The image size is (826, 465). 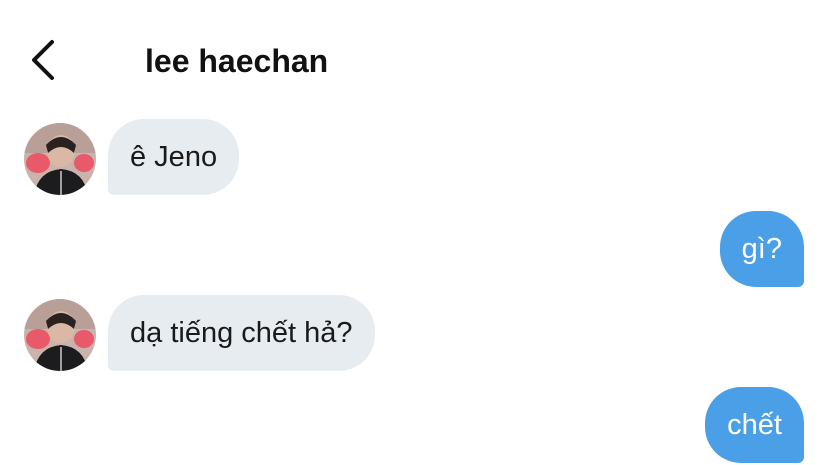 I want to click on message-bubble-outgoing: chết, so click(x=754, y=425).